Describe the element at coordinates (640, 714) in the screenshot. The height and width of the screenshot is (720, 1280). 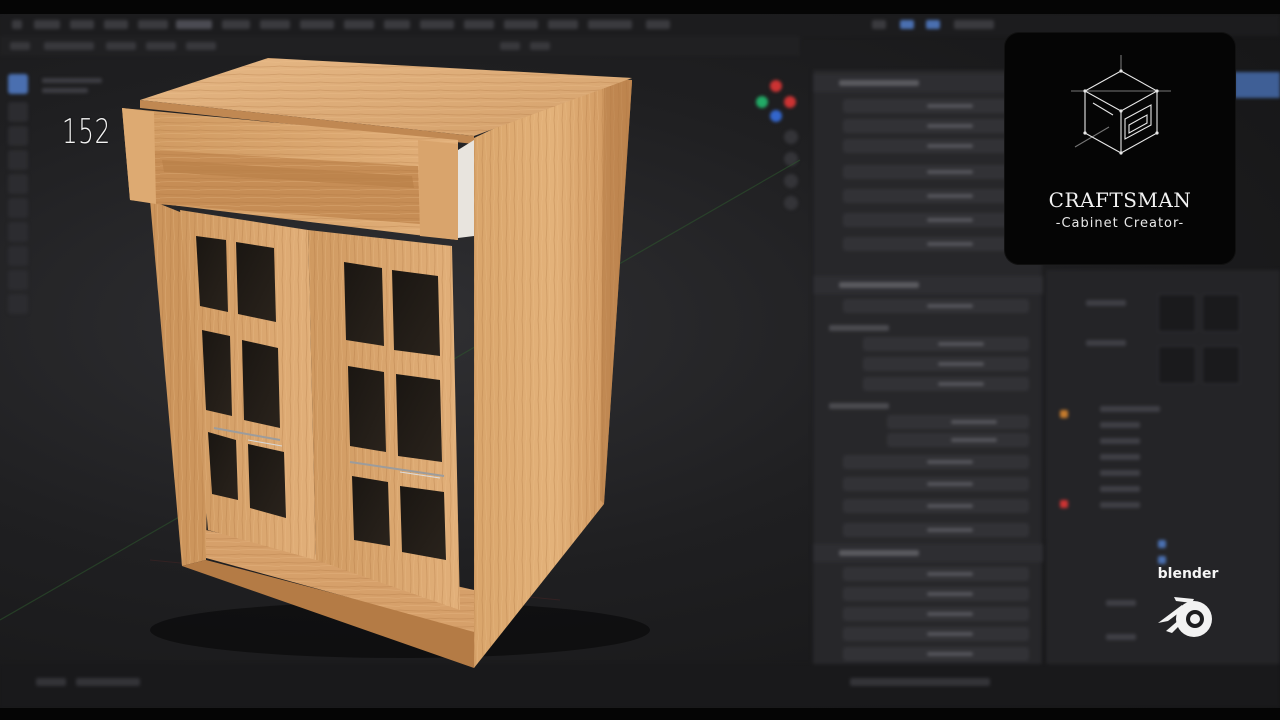
I see `letterbox-bottom` at that location.